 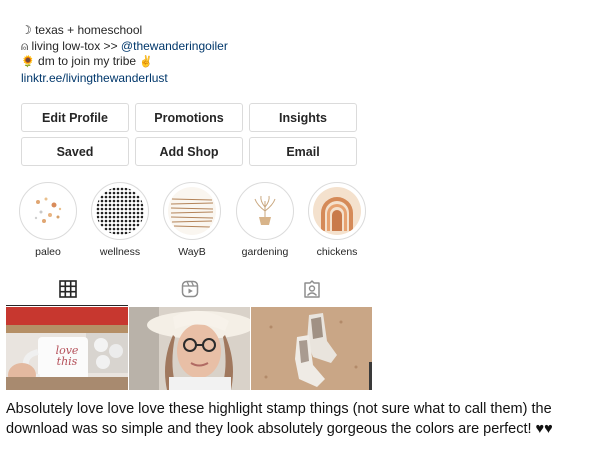 I want to click on bio-line-3-text: dm to join my tribe, so click(x=87, y=61).